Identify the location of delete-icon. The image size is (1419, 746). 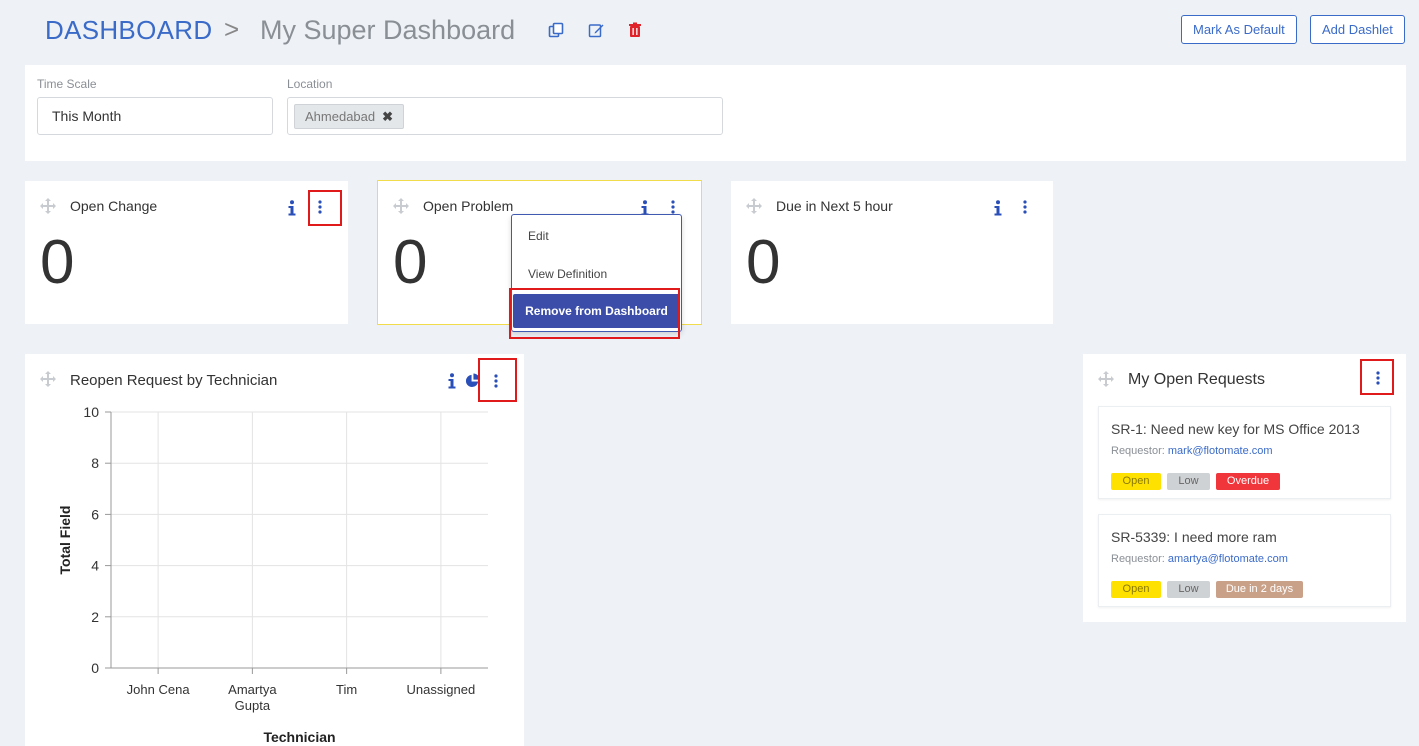
(635, 30).